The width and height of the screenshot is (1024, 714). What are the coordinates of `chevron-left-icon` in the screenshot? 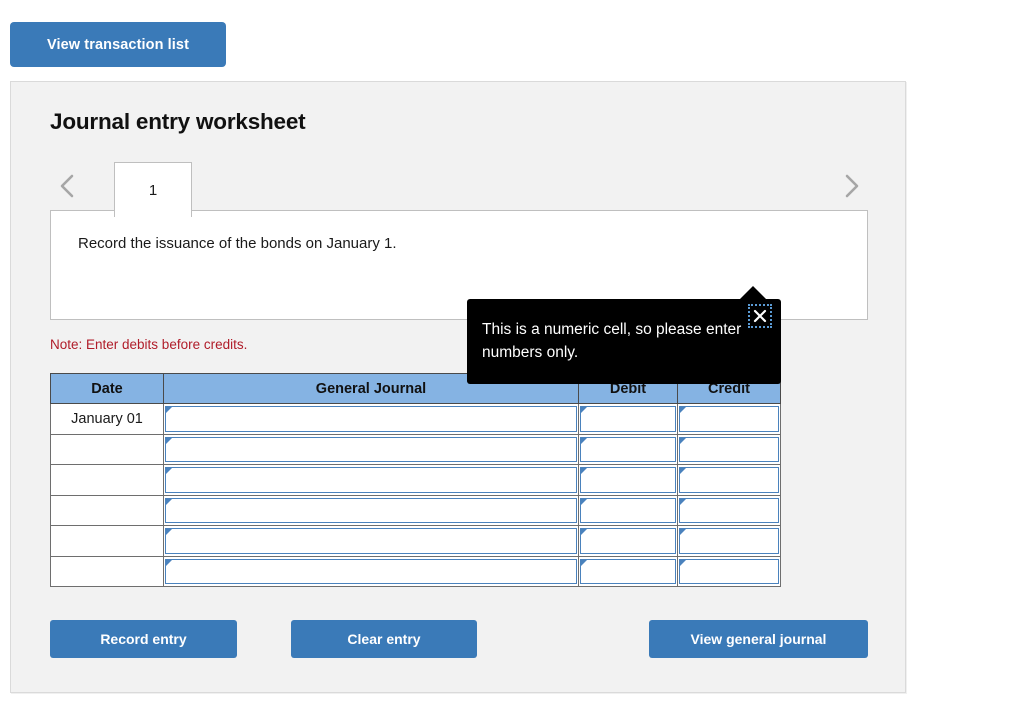 It's located at (67, 186).